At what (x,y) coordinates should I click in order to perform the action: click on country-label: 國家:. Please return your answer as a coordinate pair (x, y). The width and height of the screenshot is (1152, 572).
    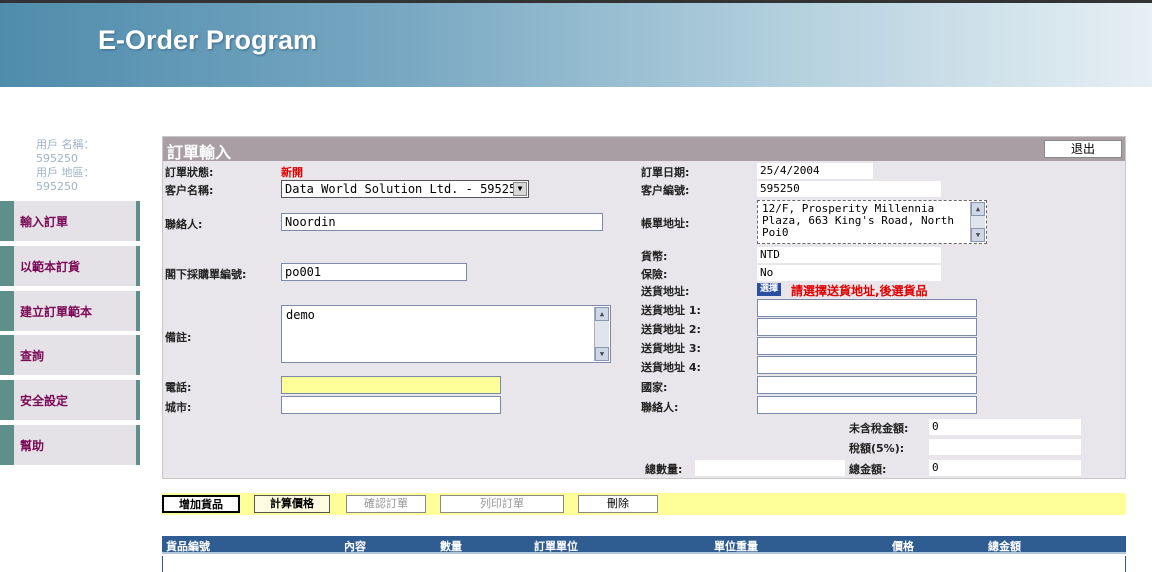
    Looking at the image, I should click on (654, 387).